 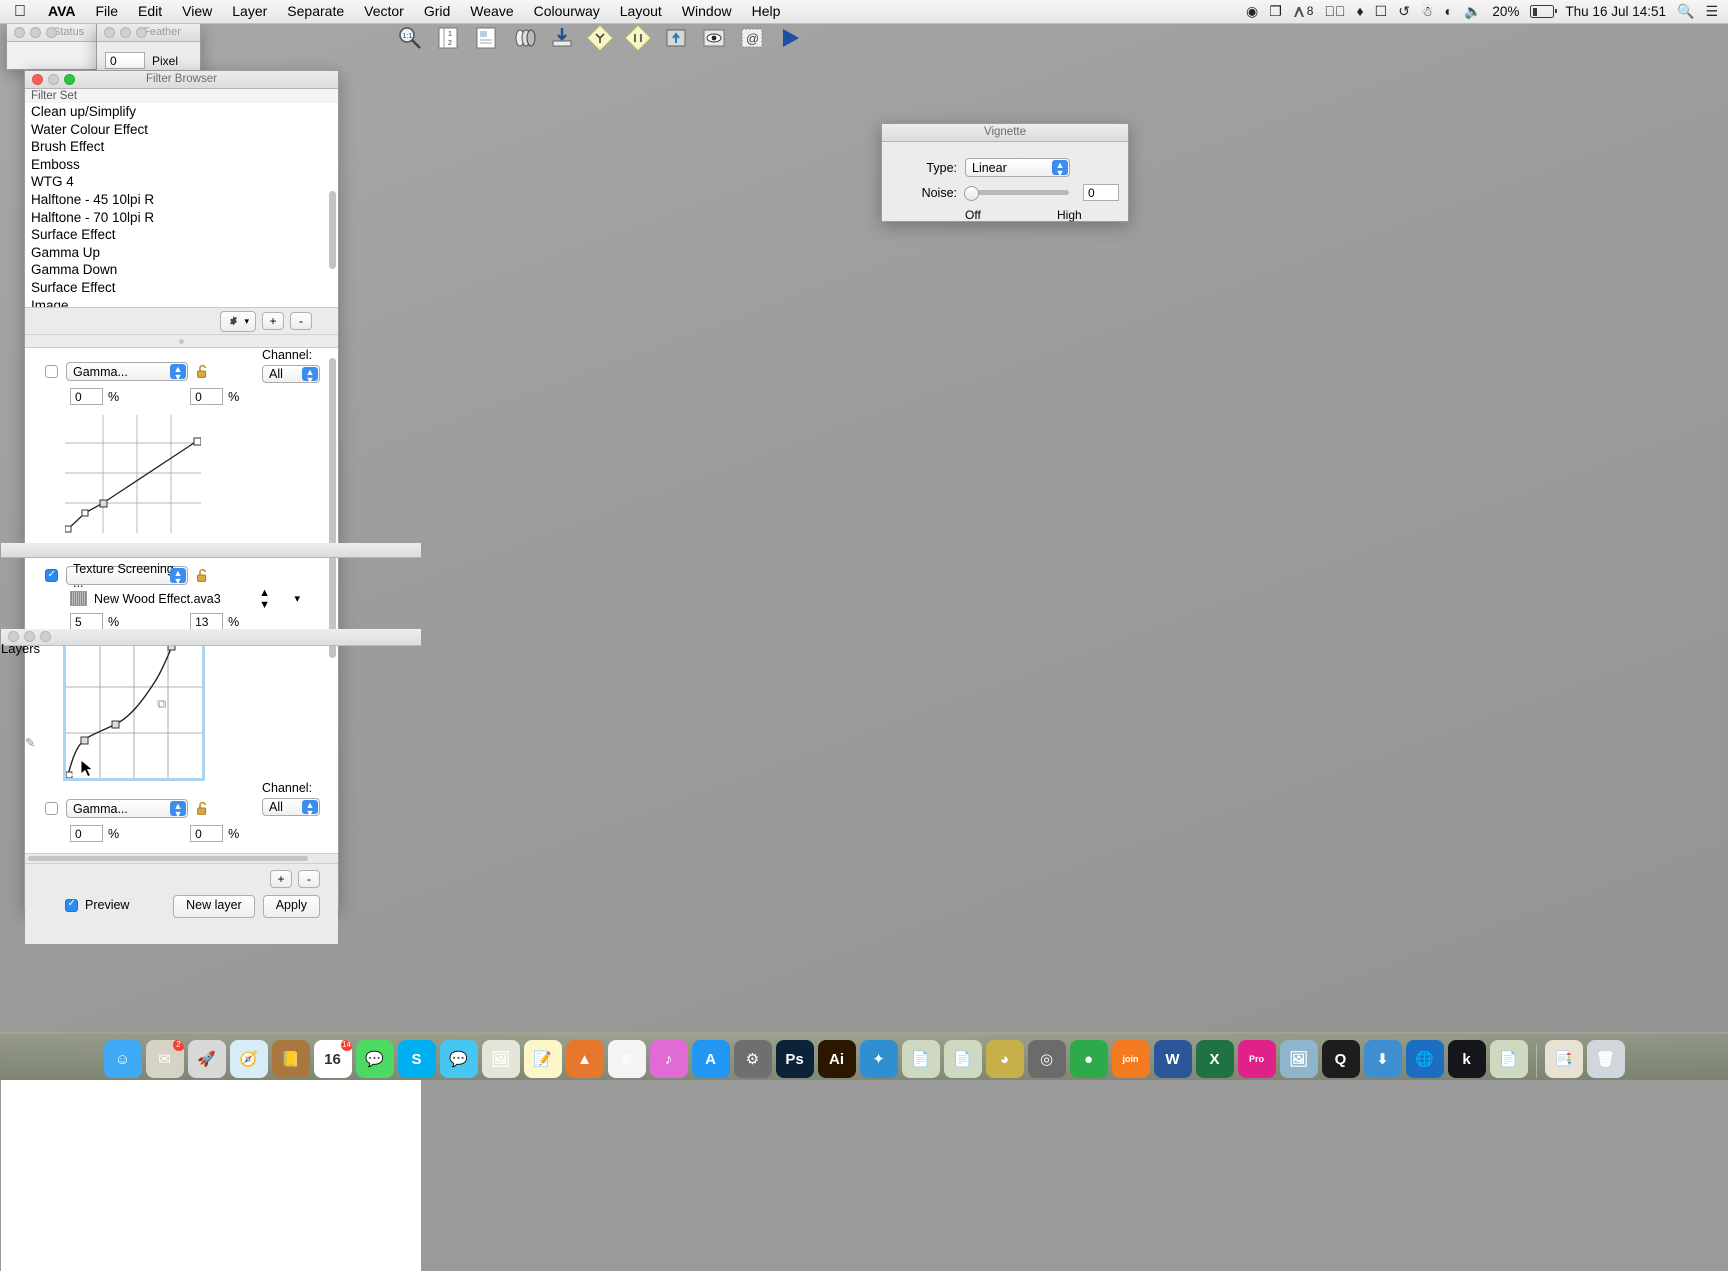 What do you see at coordinates (211, 550) in the screenshot?
I see `layers-window-titlebar` at bounding box center [211, 550].